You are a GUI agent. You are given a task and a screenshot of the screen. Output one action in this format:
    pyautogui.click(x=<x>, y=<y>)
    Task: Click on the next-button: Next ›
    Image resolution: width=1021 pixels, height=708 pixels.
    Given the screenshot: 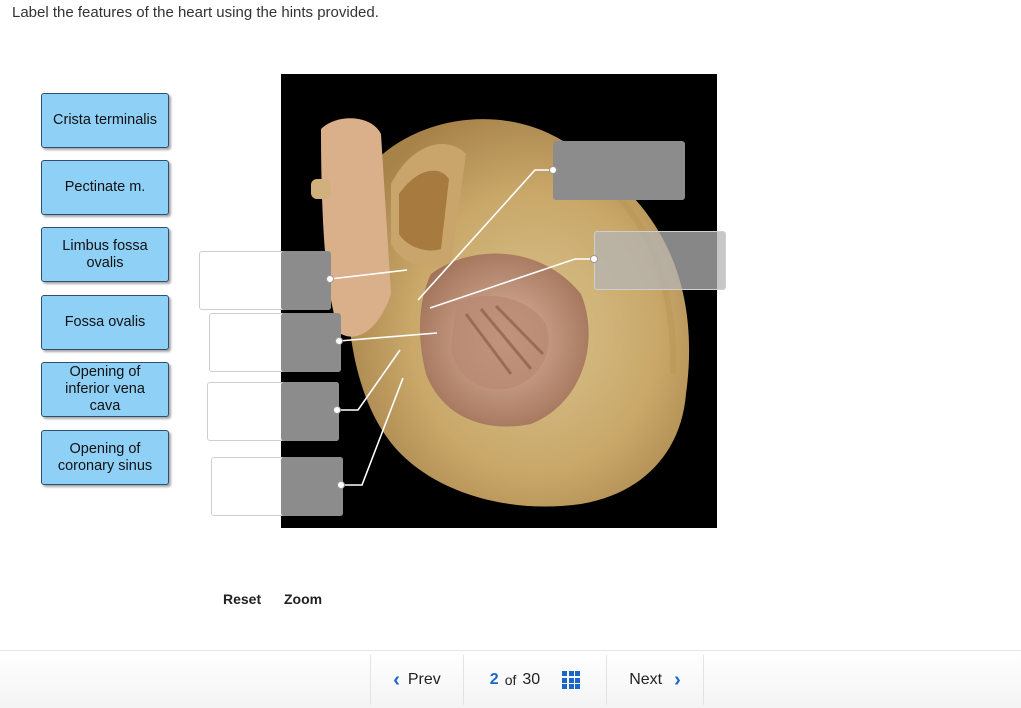 What is the action you would take?
    pyautogui.click(x=655, y=680)
    